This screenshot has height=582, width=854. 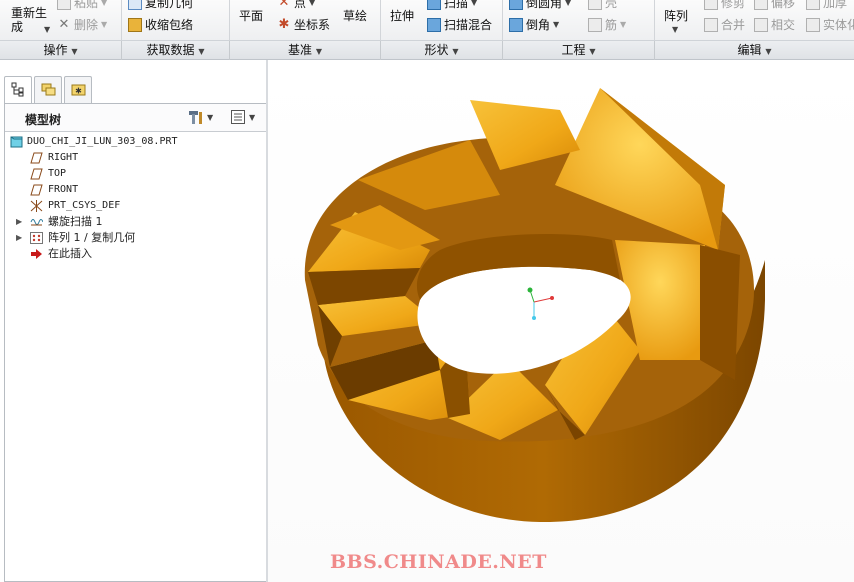 I want to click on delete-button: ✕ 删除 ▼, so click(x=82, y=24).